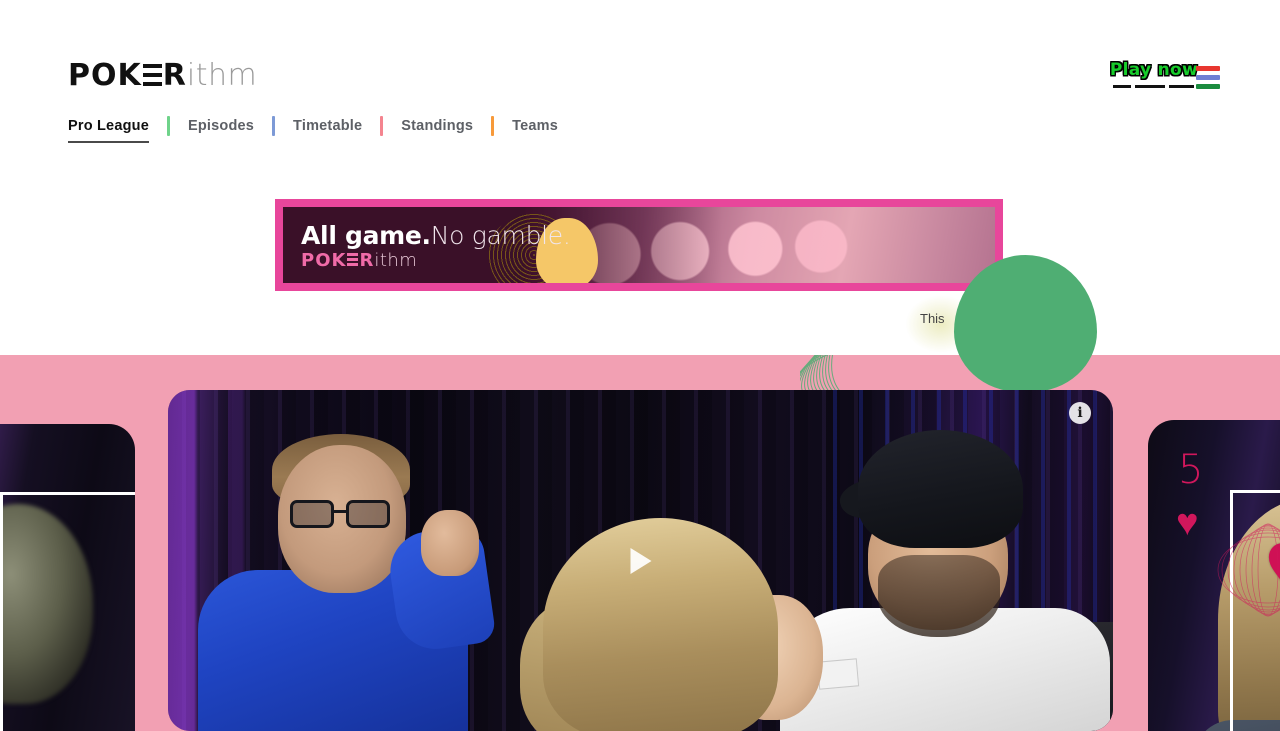  What do you see at coordinates (1208, 68) in the screenshot?
I see `menu-bar-red` at bounding box center [1208, 68].